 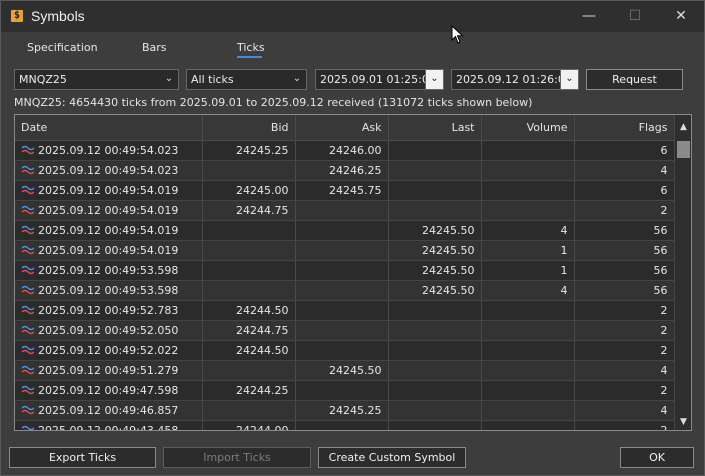 I want to click on tab-specification: Specification, so click(x=62, y=47).